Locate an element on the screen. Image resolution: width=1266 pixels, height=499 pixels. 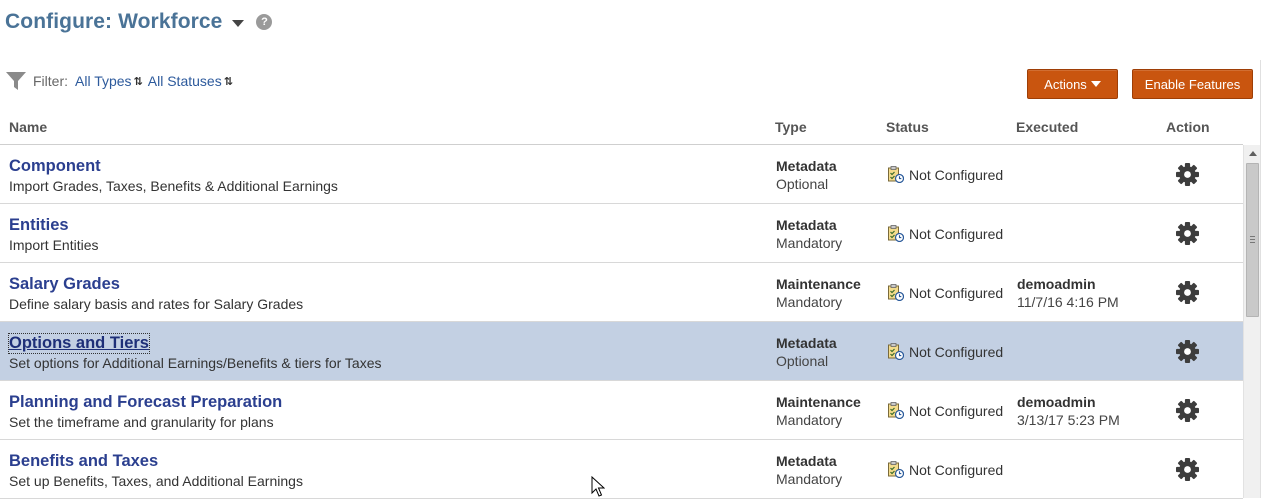
enable-features-label: Enable Features is located at coordinates (1192, 84).